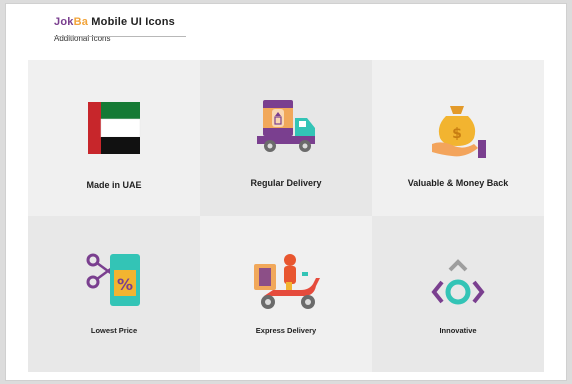  I want to click on tile-label: Regular Delivery, so click(286, 183).